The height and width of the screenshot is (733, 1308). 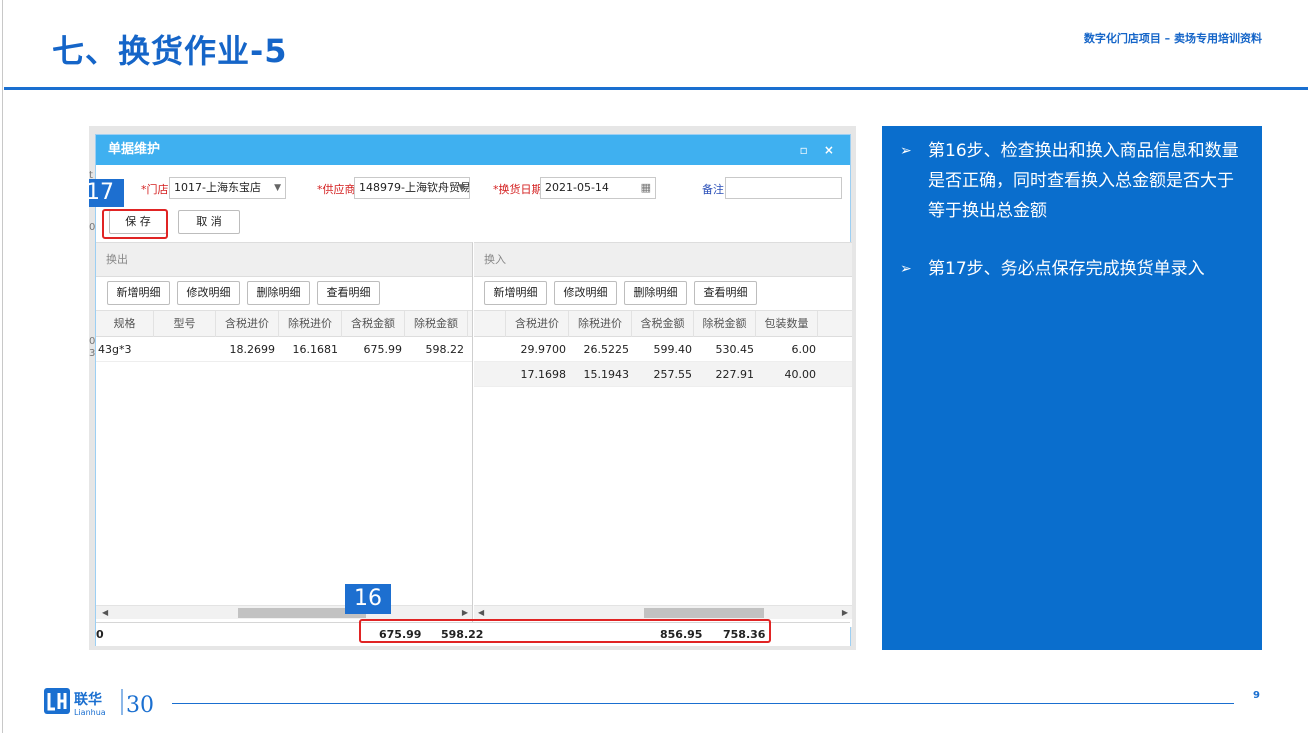 What do you see at coordinates (1172, 38) in the screenshot?
I see `slide-subtitle: 数字化门店项目 – 卖场专用培训资料` at bounding box center [1172, 38].